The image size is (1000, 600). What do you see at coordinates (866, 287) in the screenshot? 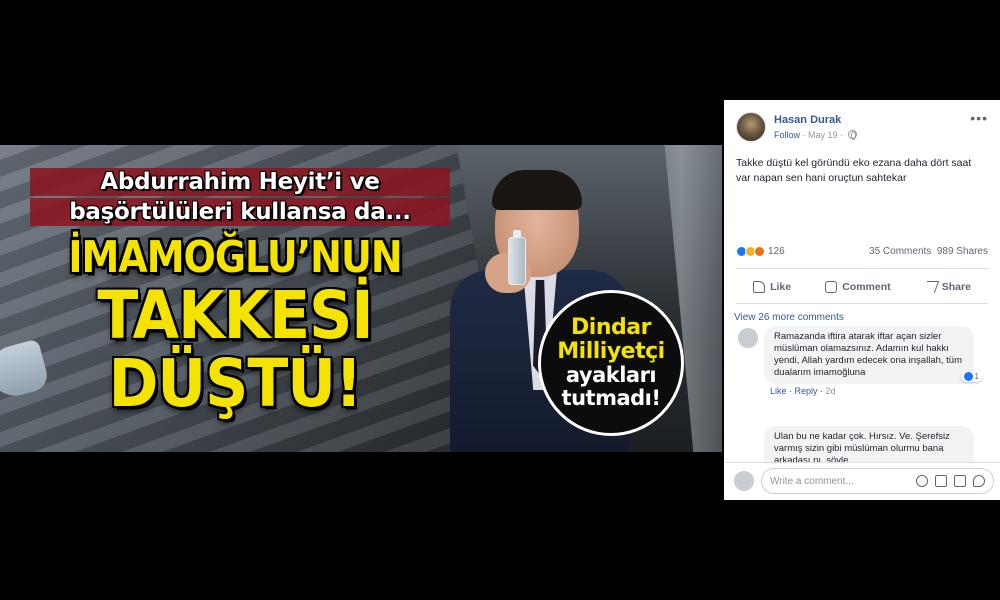
I see `comment-label: Comment` at bounding box center [866, 287].